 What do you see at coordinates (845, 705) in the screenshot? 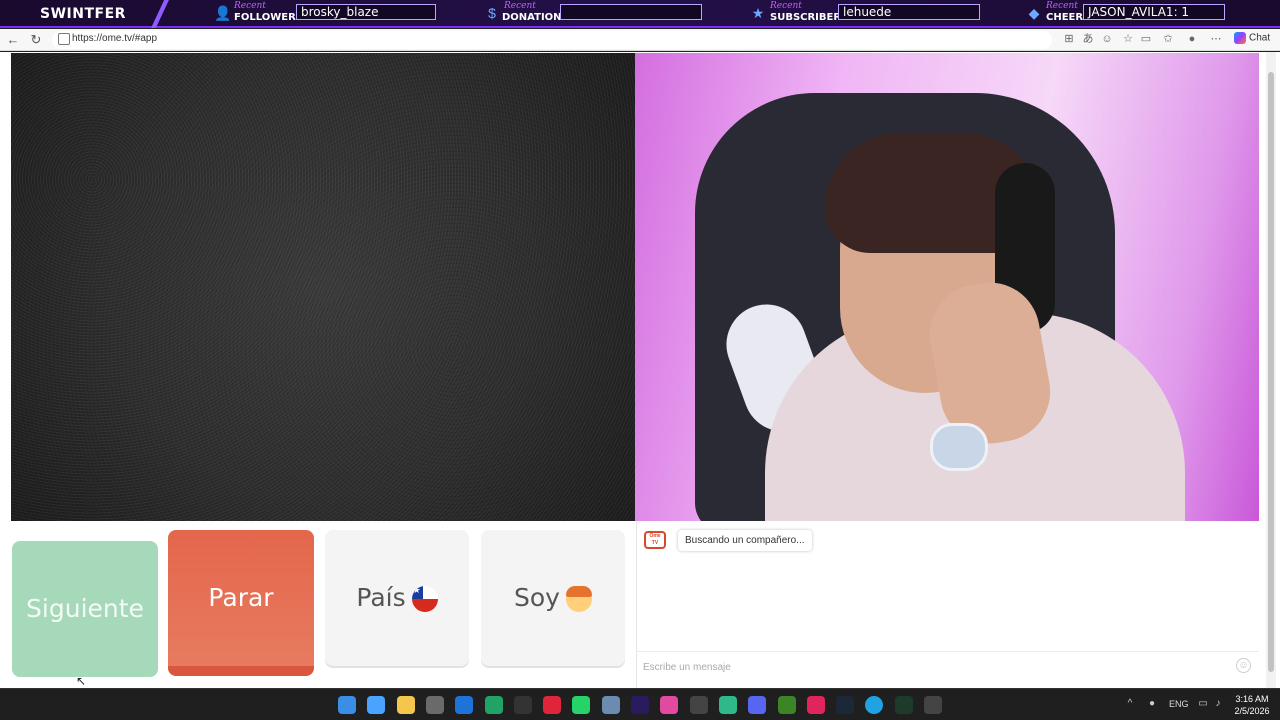
I see `steam-icon` at bounding box center [845, 705].